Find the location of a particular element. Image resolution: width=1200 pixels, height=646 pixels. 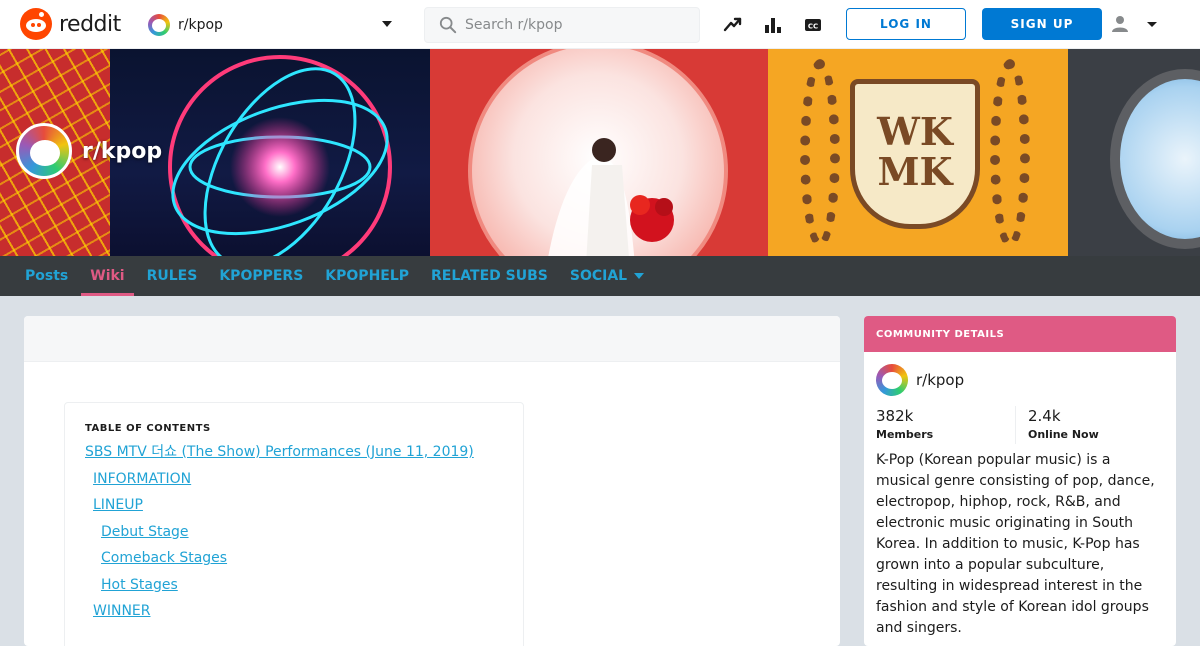

tab-label: RULES is located at coordinates (172, 276).